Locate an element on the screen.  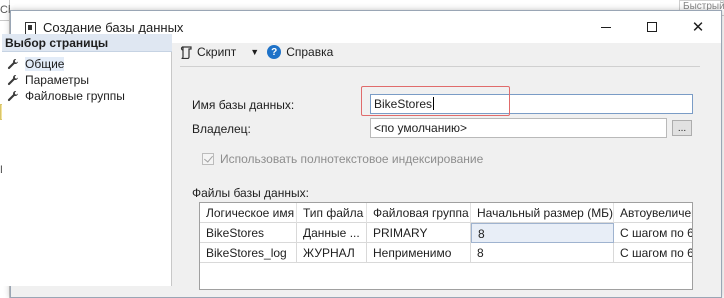
text-caret is located at coordinates (434, 103).